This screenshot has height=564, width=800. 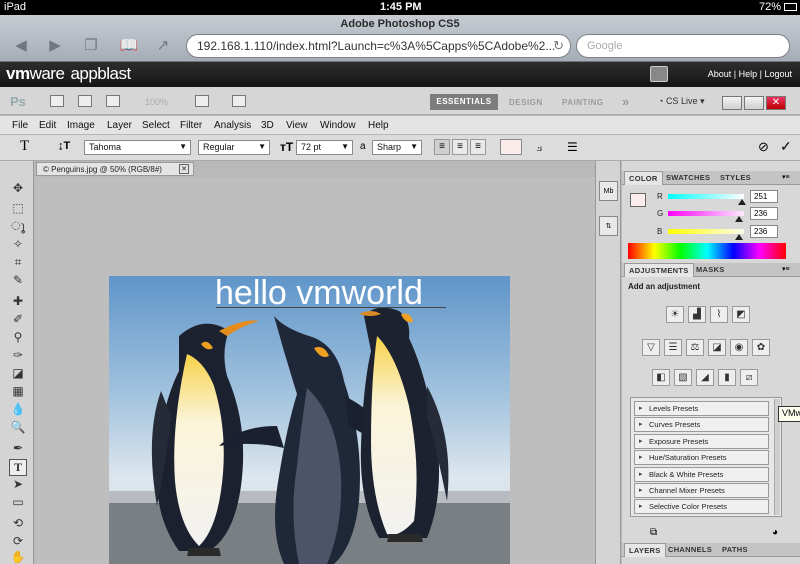 What do you see at coordinates (706, 196) in the screenshot?
I see `red-slider` at bounding box center [706, 196].